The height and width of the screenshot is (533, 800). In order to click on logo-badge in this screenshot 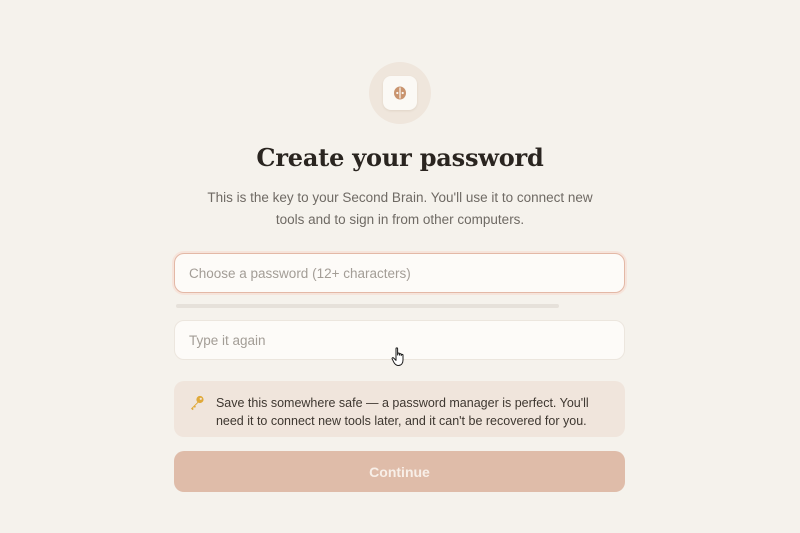, I will do `click(400, 93)`.